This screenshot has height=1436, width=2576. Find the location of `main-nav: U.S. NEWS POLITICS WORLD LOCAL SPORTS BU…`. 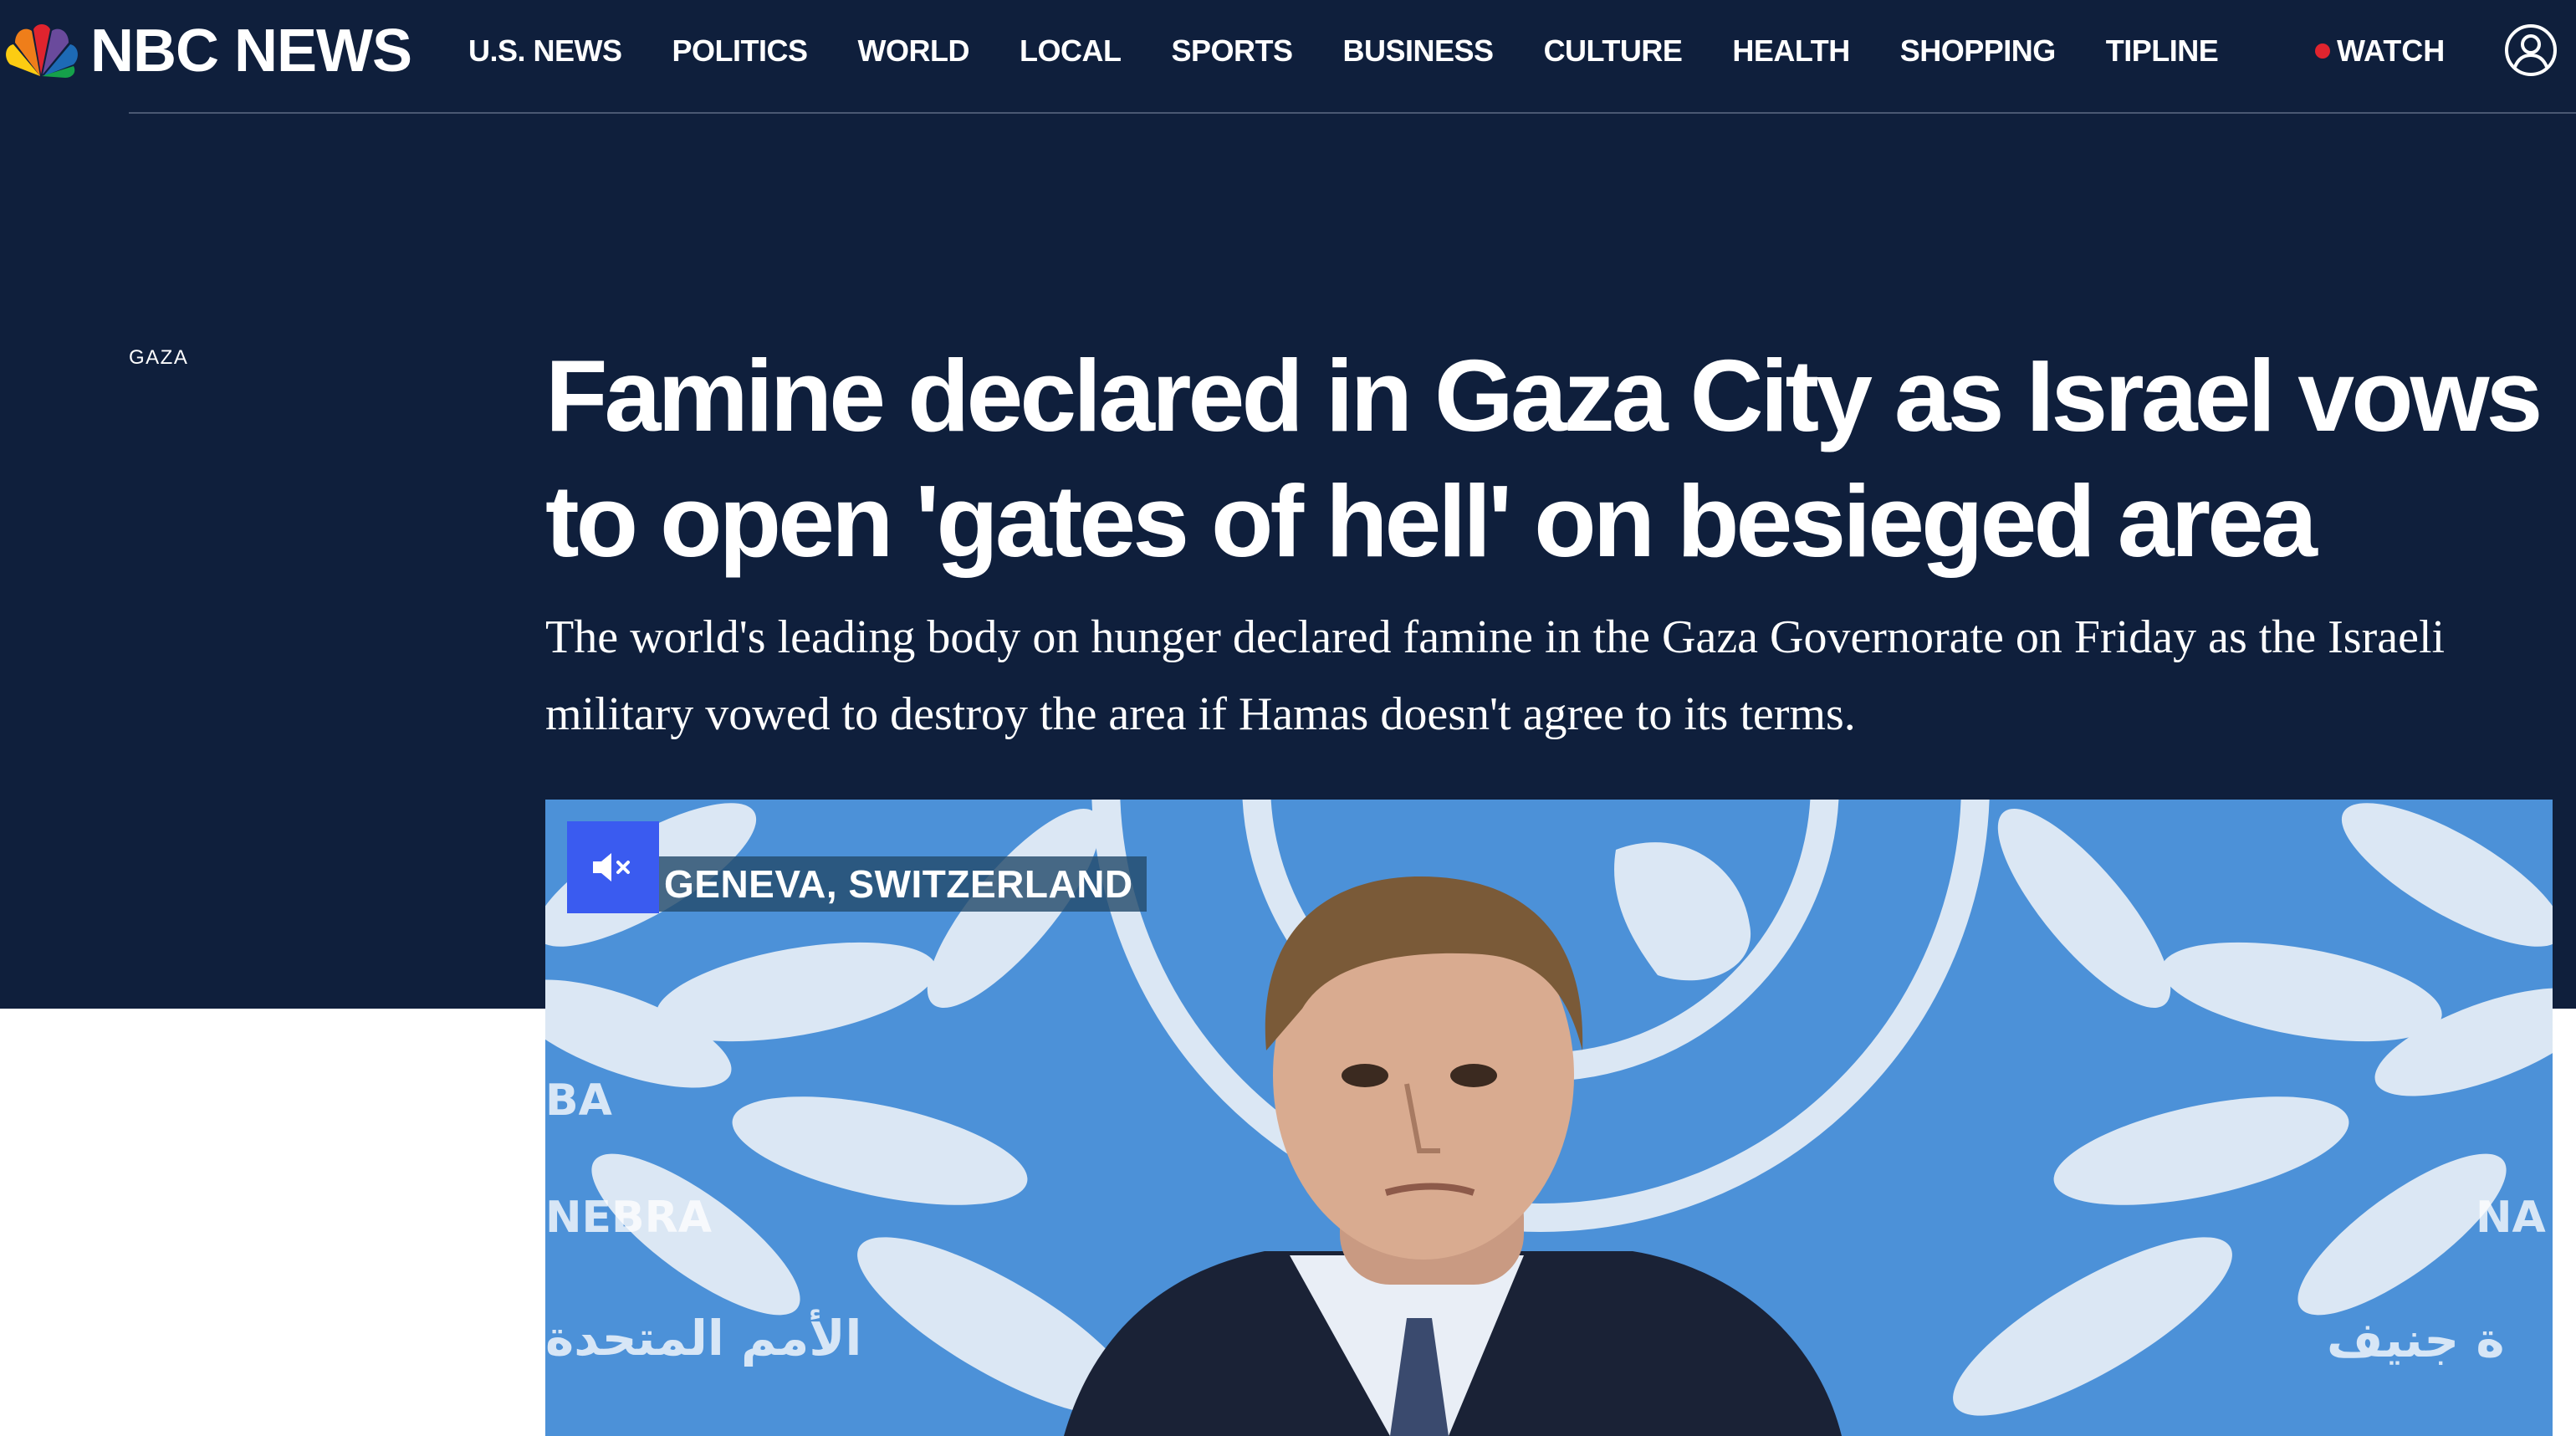

main-nav: U.S. NEWS POLITICS WORLD LOCAL SPORTS BU… is located at coordinates (1368, 51).